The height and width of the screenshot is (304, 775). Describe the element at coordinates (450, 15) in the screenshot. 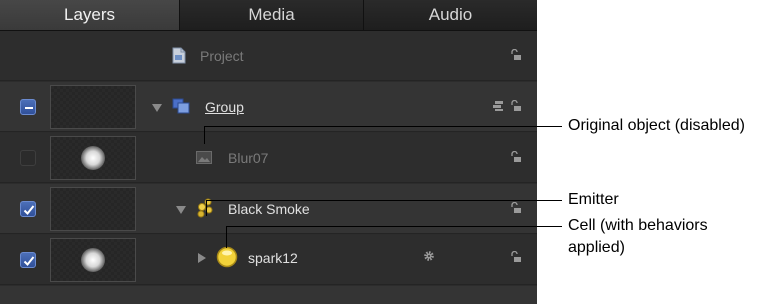

I see `tab-audio: Audio` at that location.